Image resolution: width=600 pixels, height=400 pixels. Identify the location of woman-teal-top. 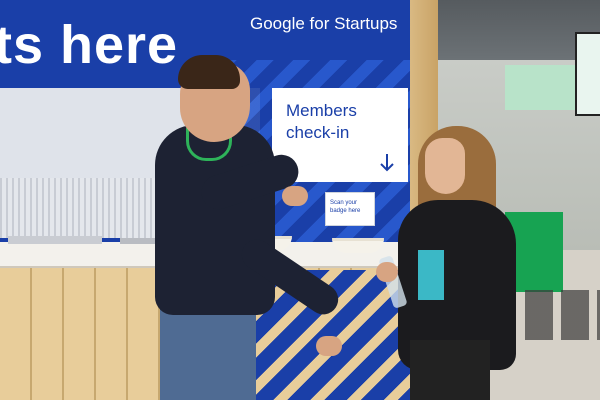
(431, 275).